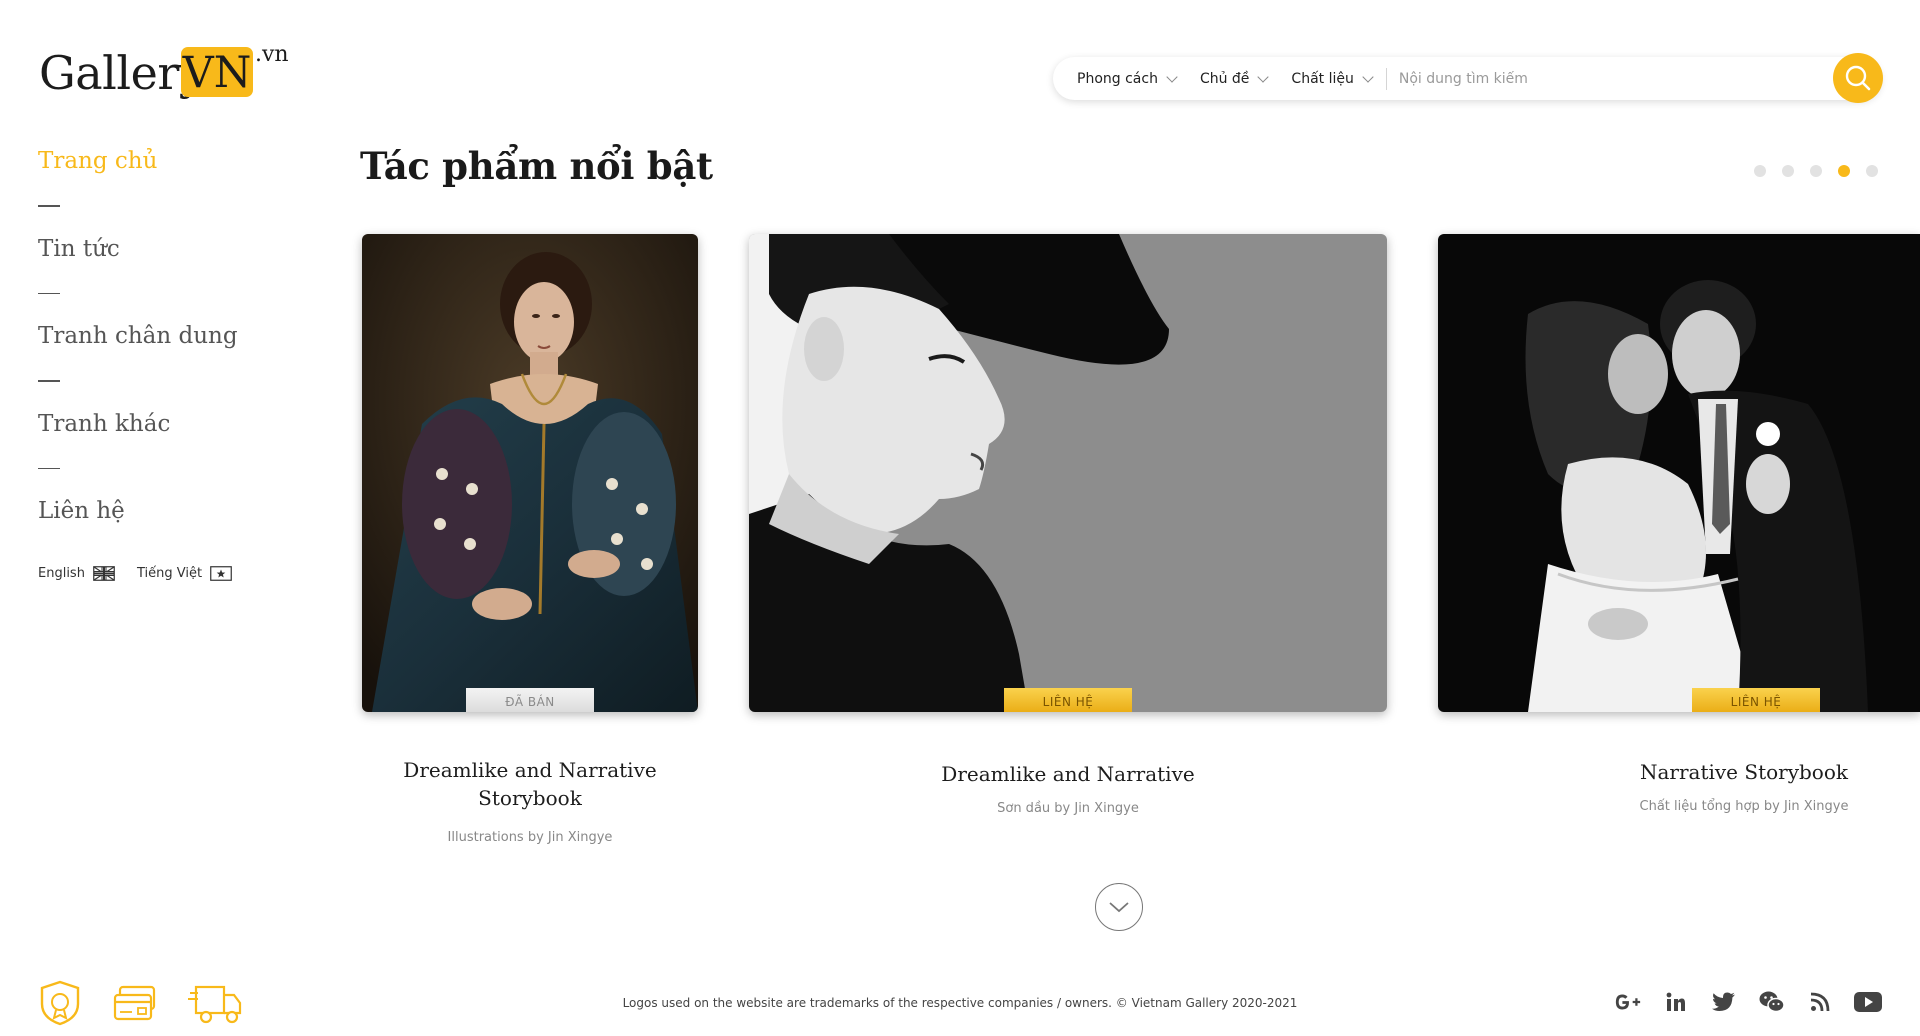 The image size is (1920, 1036). Describe the element at coordinates (221, 573) in the screenshot. I see `vietnam-flag-icon` at that location.